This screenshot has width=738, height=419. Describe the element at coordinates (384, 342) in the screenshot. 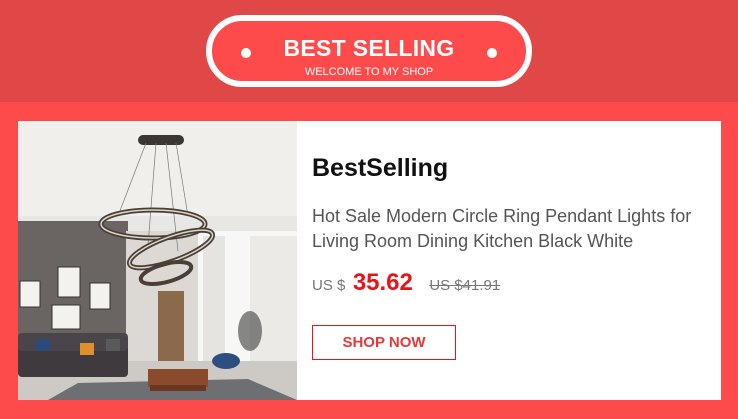

I see `shop-now-button: SHOP NOW` at that location.